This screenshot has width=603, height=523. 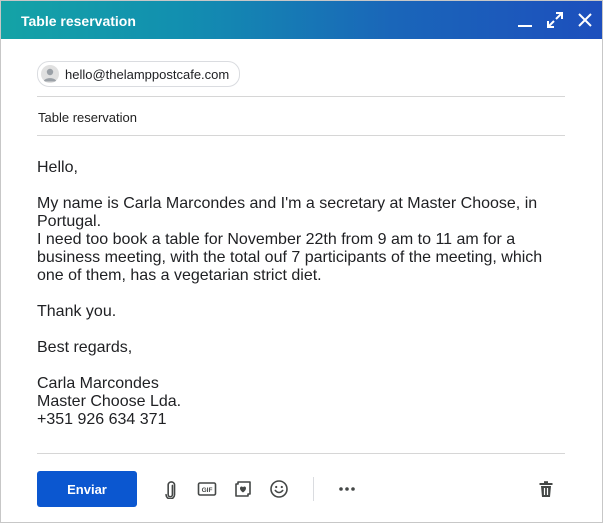 I want to click on more-options-icon, so click(x=347, y=489).